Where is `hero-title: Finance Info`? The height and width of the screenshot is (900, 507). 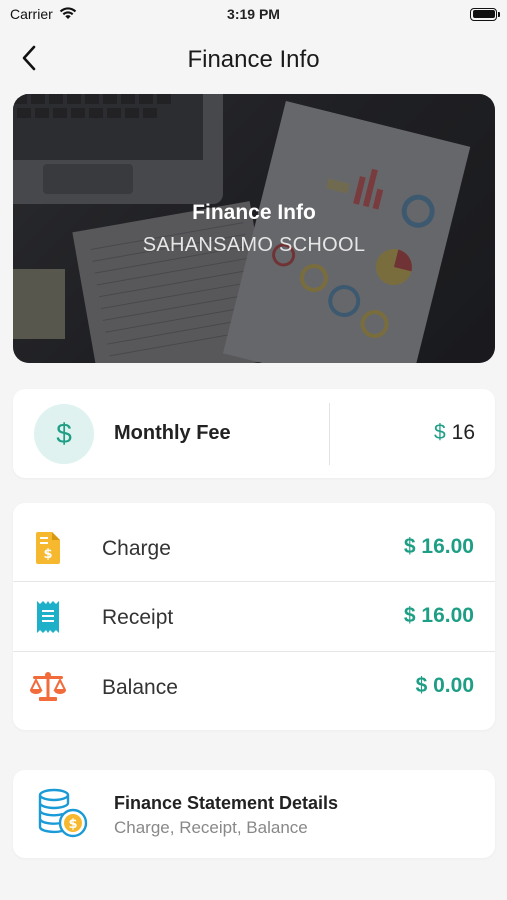 hero-title: Finance Info is located at coordinates (254, 212).